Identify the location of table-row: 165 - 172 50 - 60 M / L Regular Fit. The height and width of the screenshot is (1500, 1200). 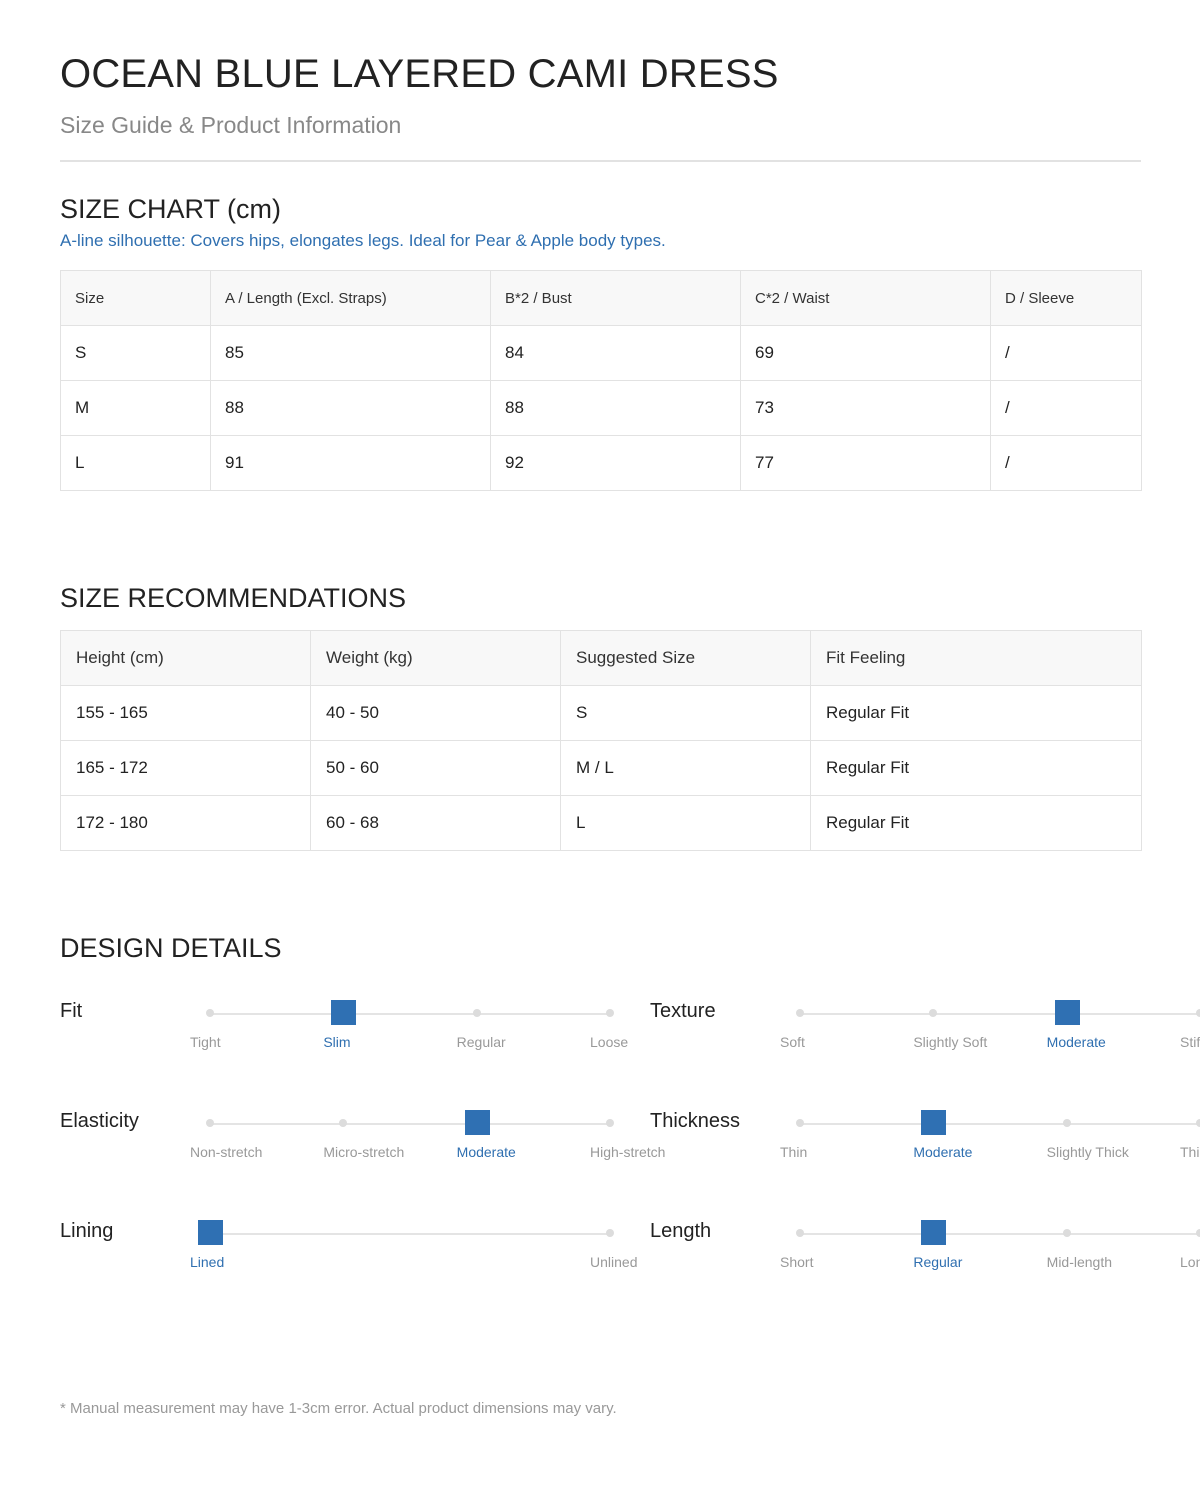
(601, 768).